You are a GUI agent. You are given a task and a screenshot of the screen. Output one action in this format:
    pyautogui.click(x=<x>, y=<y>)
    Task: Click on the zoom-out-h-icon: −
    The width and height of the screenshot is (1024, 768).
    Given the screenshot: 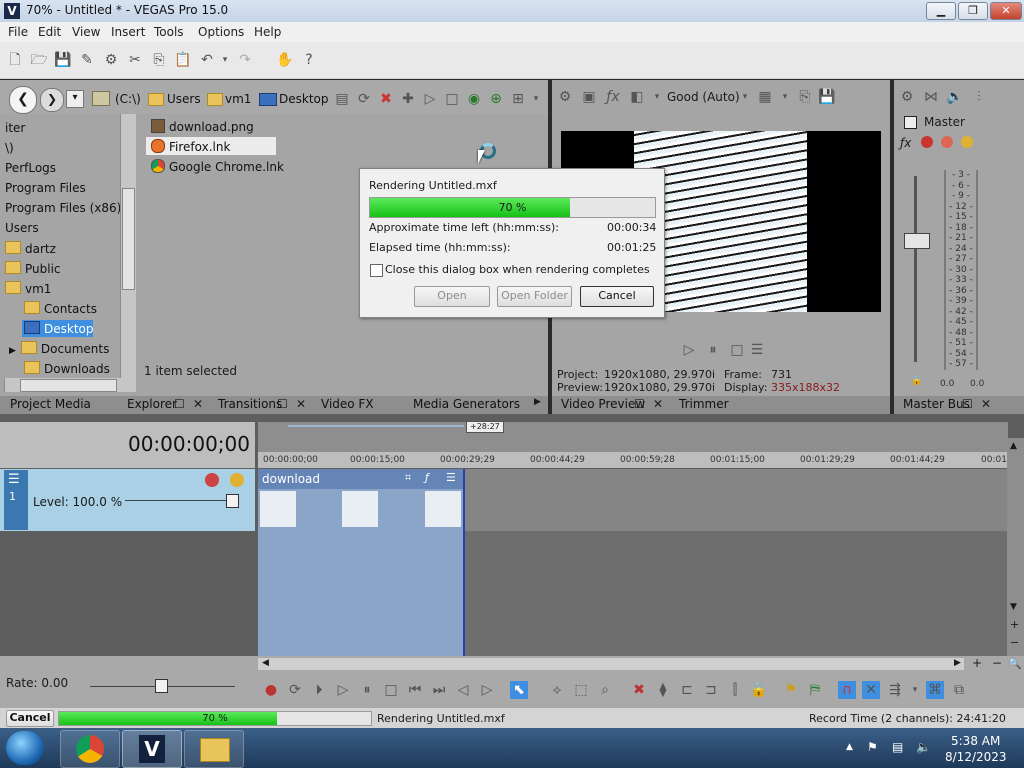 What is the action you would take?
    pyautogui.click(x=997, y=663)
    